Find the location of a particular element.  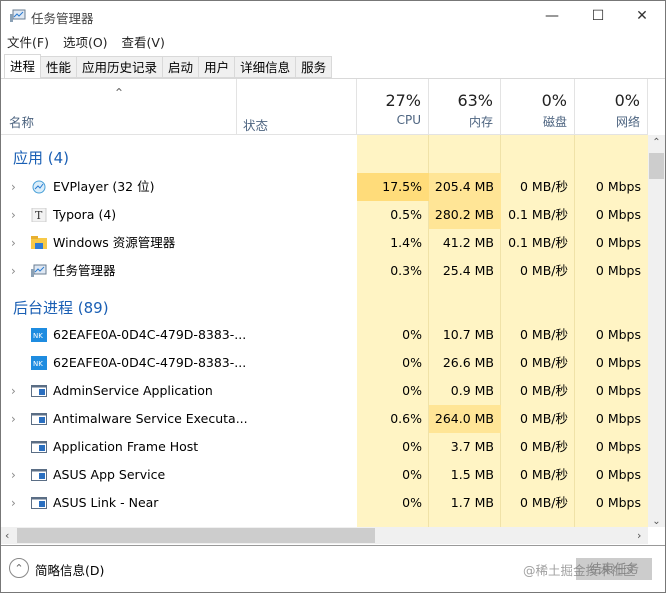

mem-value: 3.7 MB is located at coordinates (472, 446).